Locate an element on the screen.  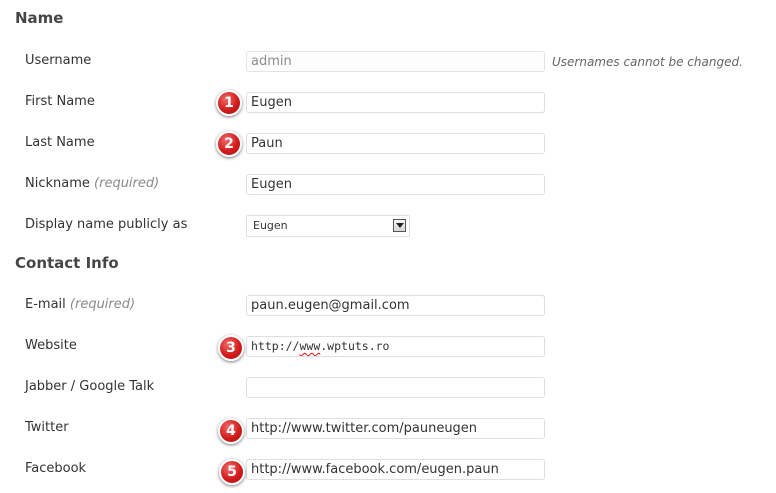
jabber-label: Jabber / Google Talk is located at coordinates (90, 386).